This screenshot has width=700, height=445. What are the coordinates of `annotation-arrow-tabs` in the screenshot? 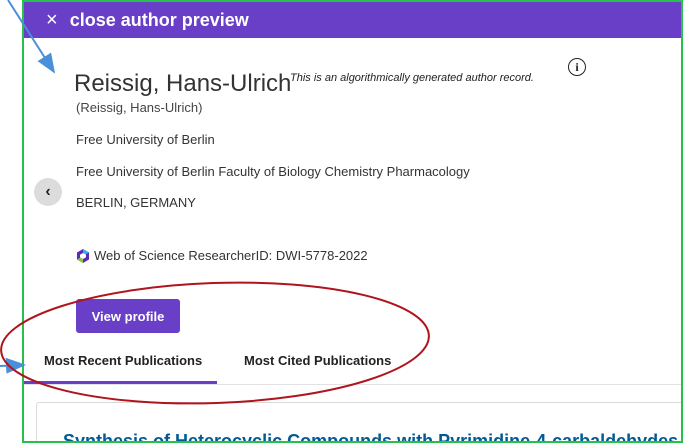 It's located at (13, 365).